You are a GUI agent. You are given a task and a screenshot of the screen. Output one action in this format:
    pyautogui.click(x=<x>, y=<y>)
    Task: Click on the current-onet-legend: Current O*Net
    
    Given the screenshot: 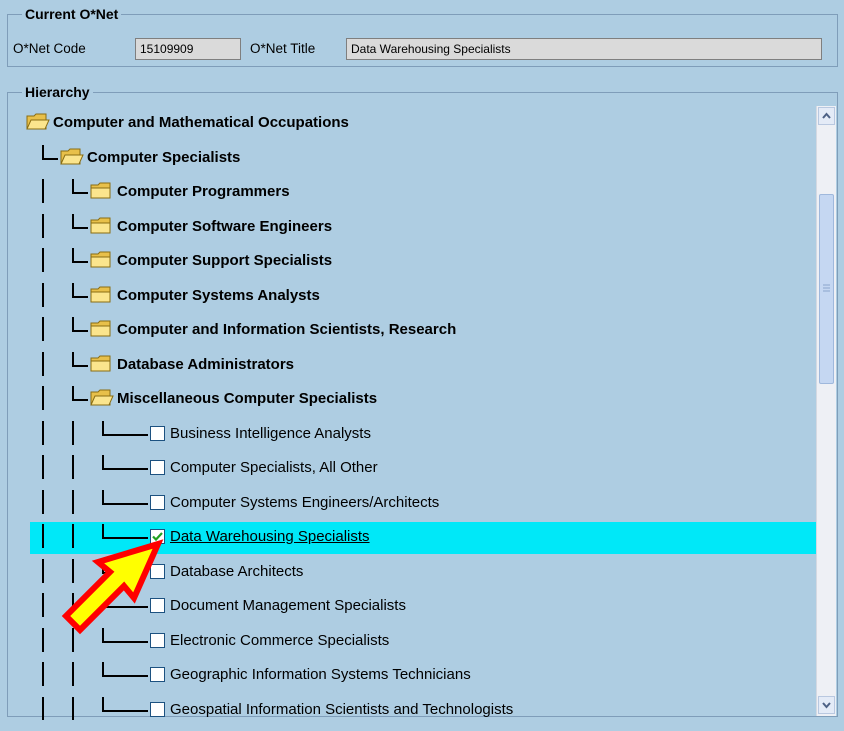 What is the action you would take?
    pyautogui.click(x=72, y=14)
    